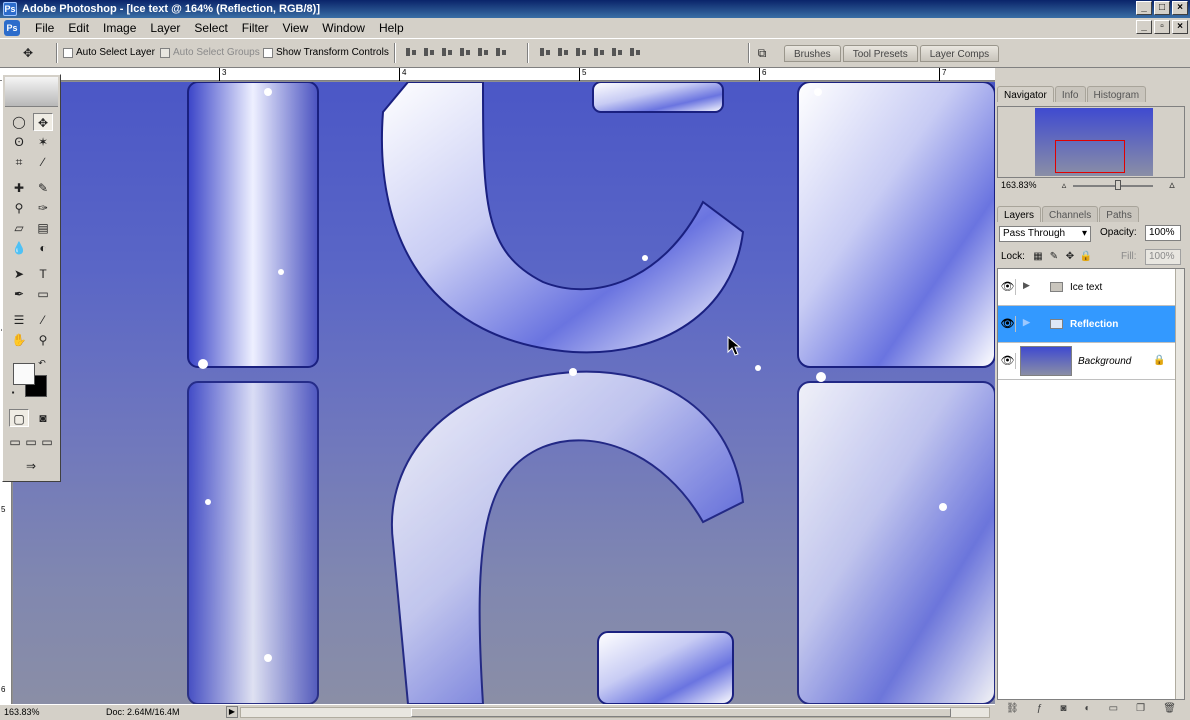 This screenshot has width=1190, height=720. Describe the element at coordinates (1086, 257) in the screenshot. I see `lock-all-icon: 🔒` at that location.